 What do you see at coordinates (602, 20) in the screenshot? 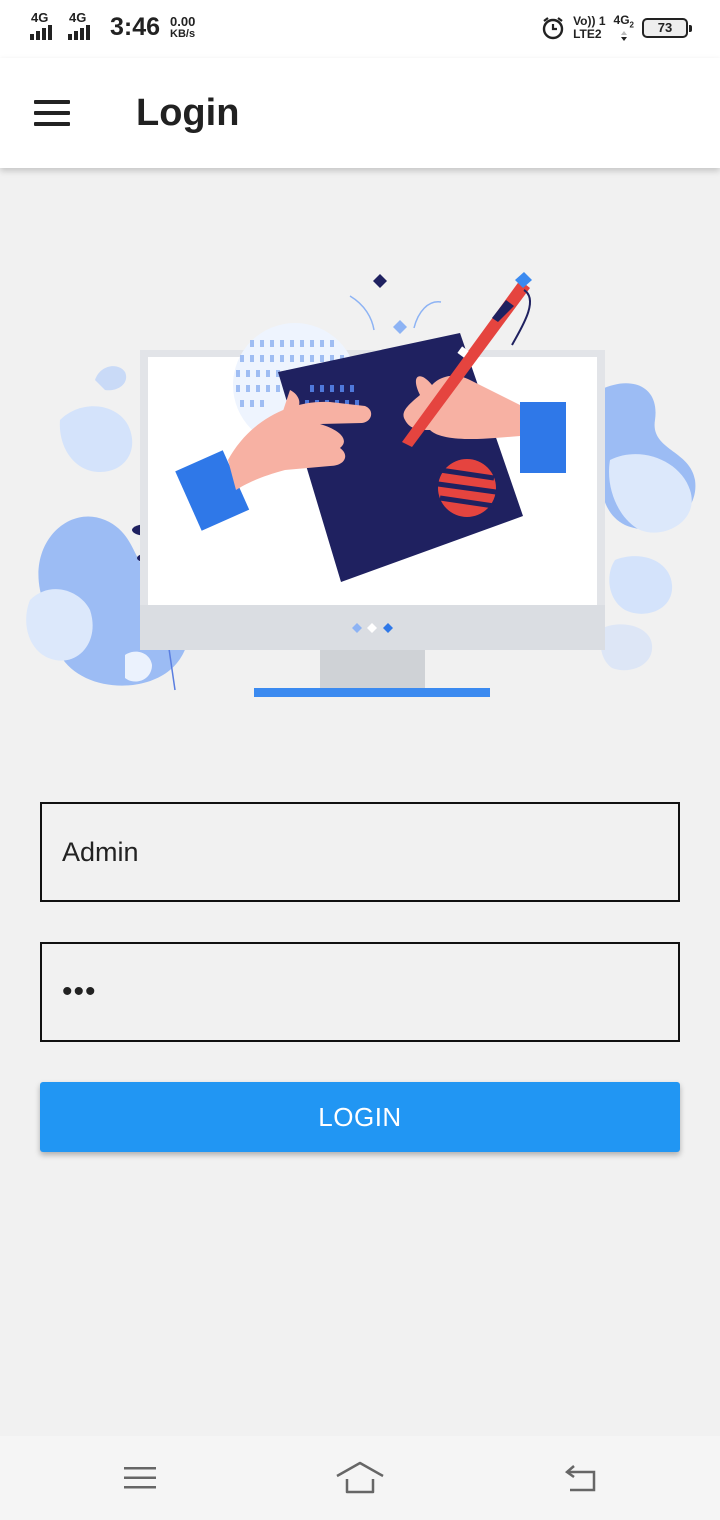
I see `sim-slot-label: 1` at bounding box center [602, 20].